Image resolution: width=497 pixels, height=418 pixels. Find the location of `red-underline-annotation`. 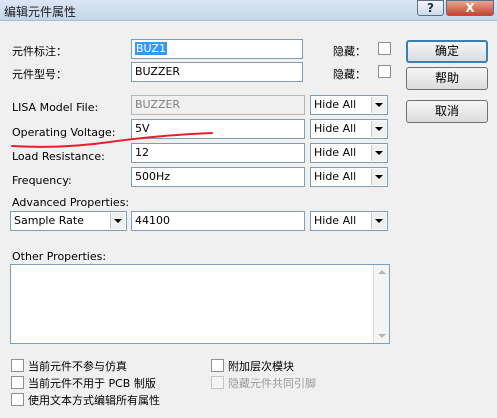

red-underline-annotation is located at coordinates (112, 140).